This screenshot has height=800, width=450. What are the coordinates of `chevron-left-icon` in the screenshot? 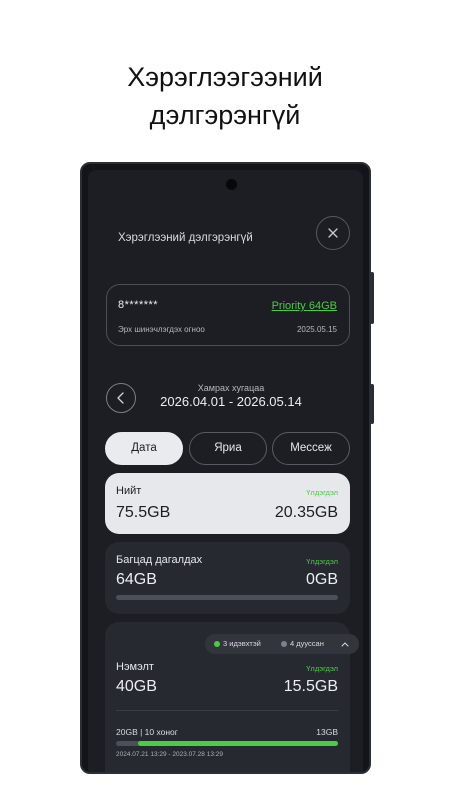 It's located at (120, 398).